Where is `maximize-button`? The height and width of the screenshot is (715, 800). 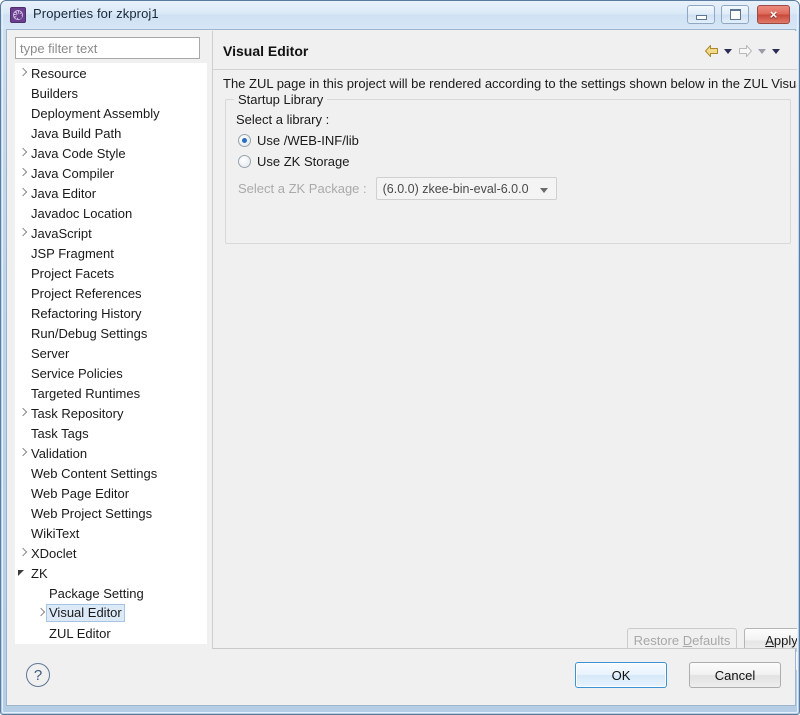 maximize-button is located at coordinates (735, 14).